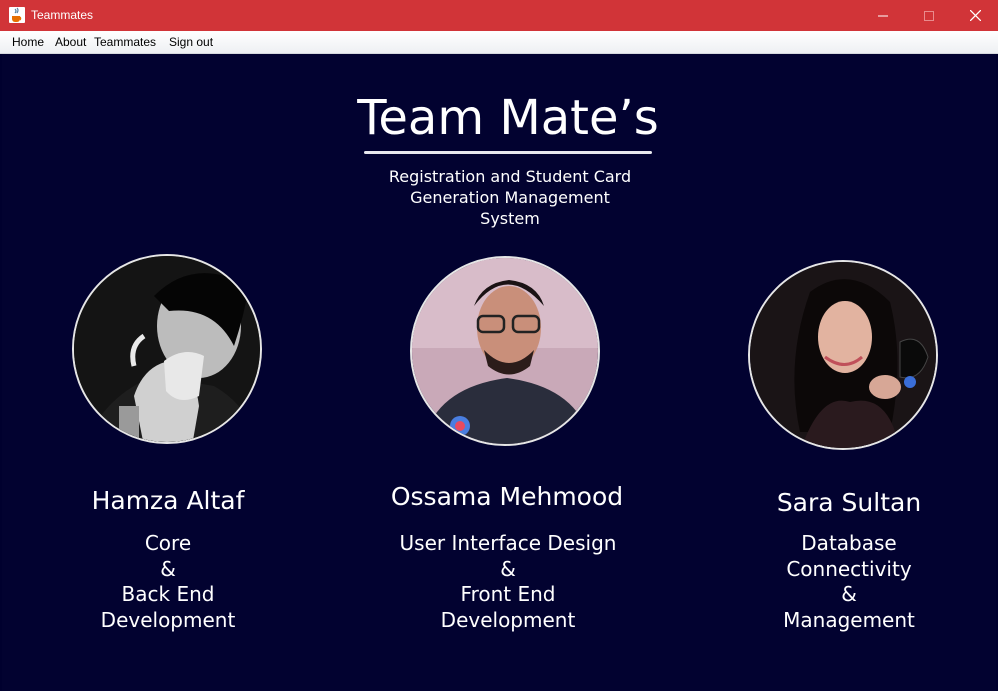  I want to click on member-name: Ossama Mehmood, so click(507, 496).